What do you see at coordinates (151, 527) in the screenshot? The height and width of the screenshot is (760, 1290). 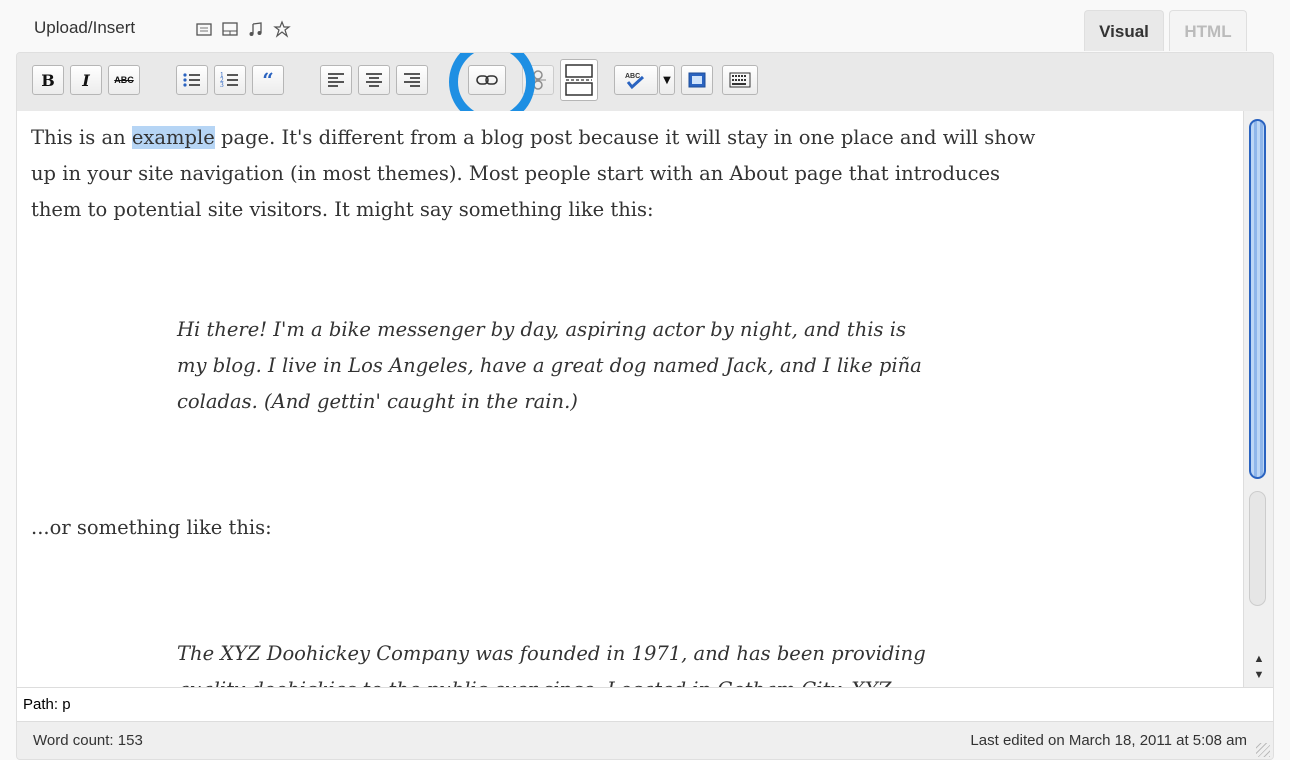 I see `or-line: ...or something like this:` at bounding box center [151, 527].